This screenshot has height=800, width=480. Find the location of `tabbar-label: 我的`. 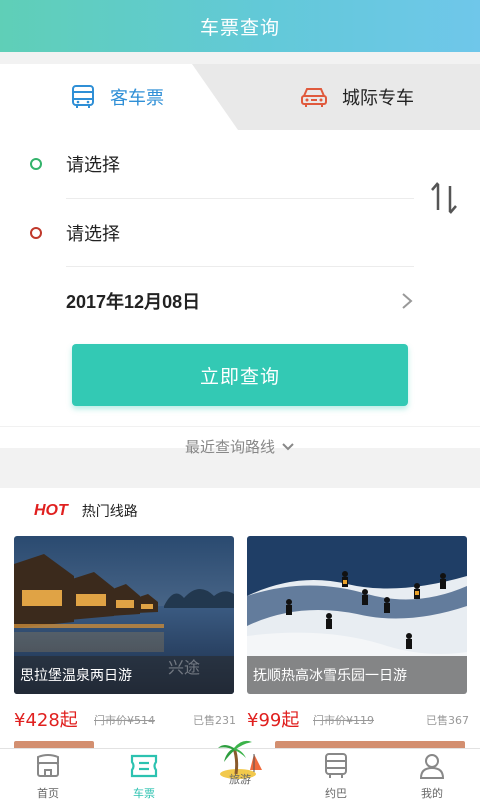

tabbar-label: 我的 is located at coordinates (432, 793).